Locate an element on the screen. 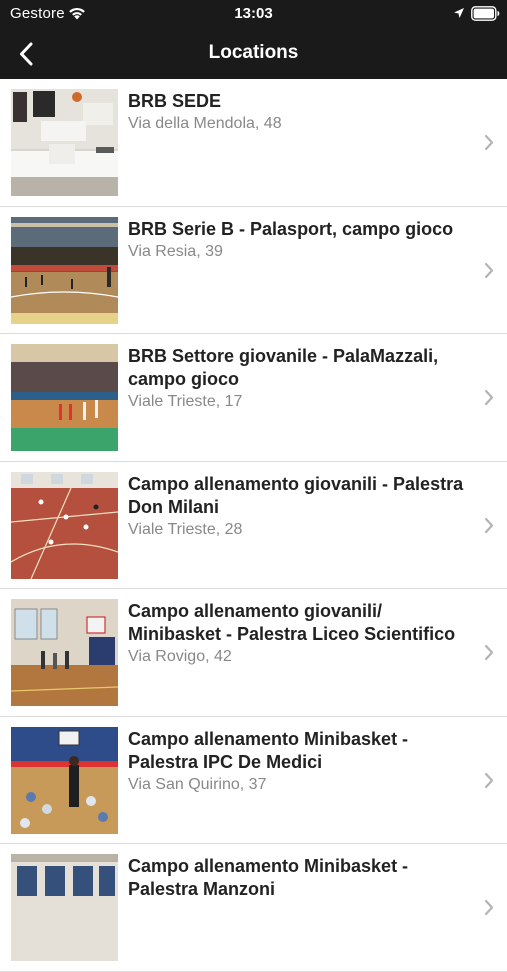 This screenshot has height=972, width=507. navigation-bar: Locations is located at coordinates (253, 53).